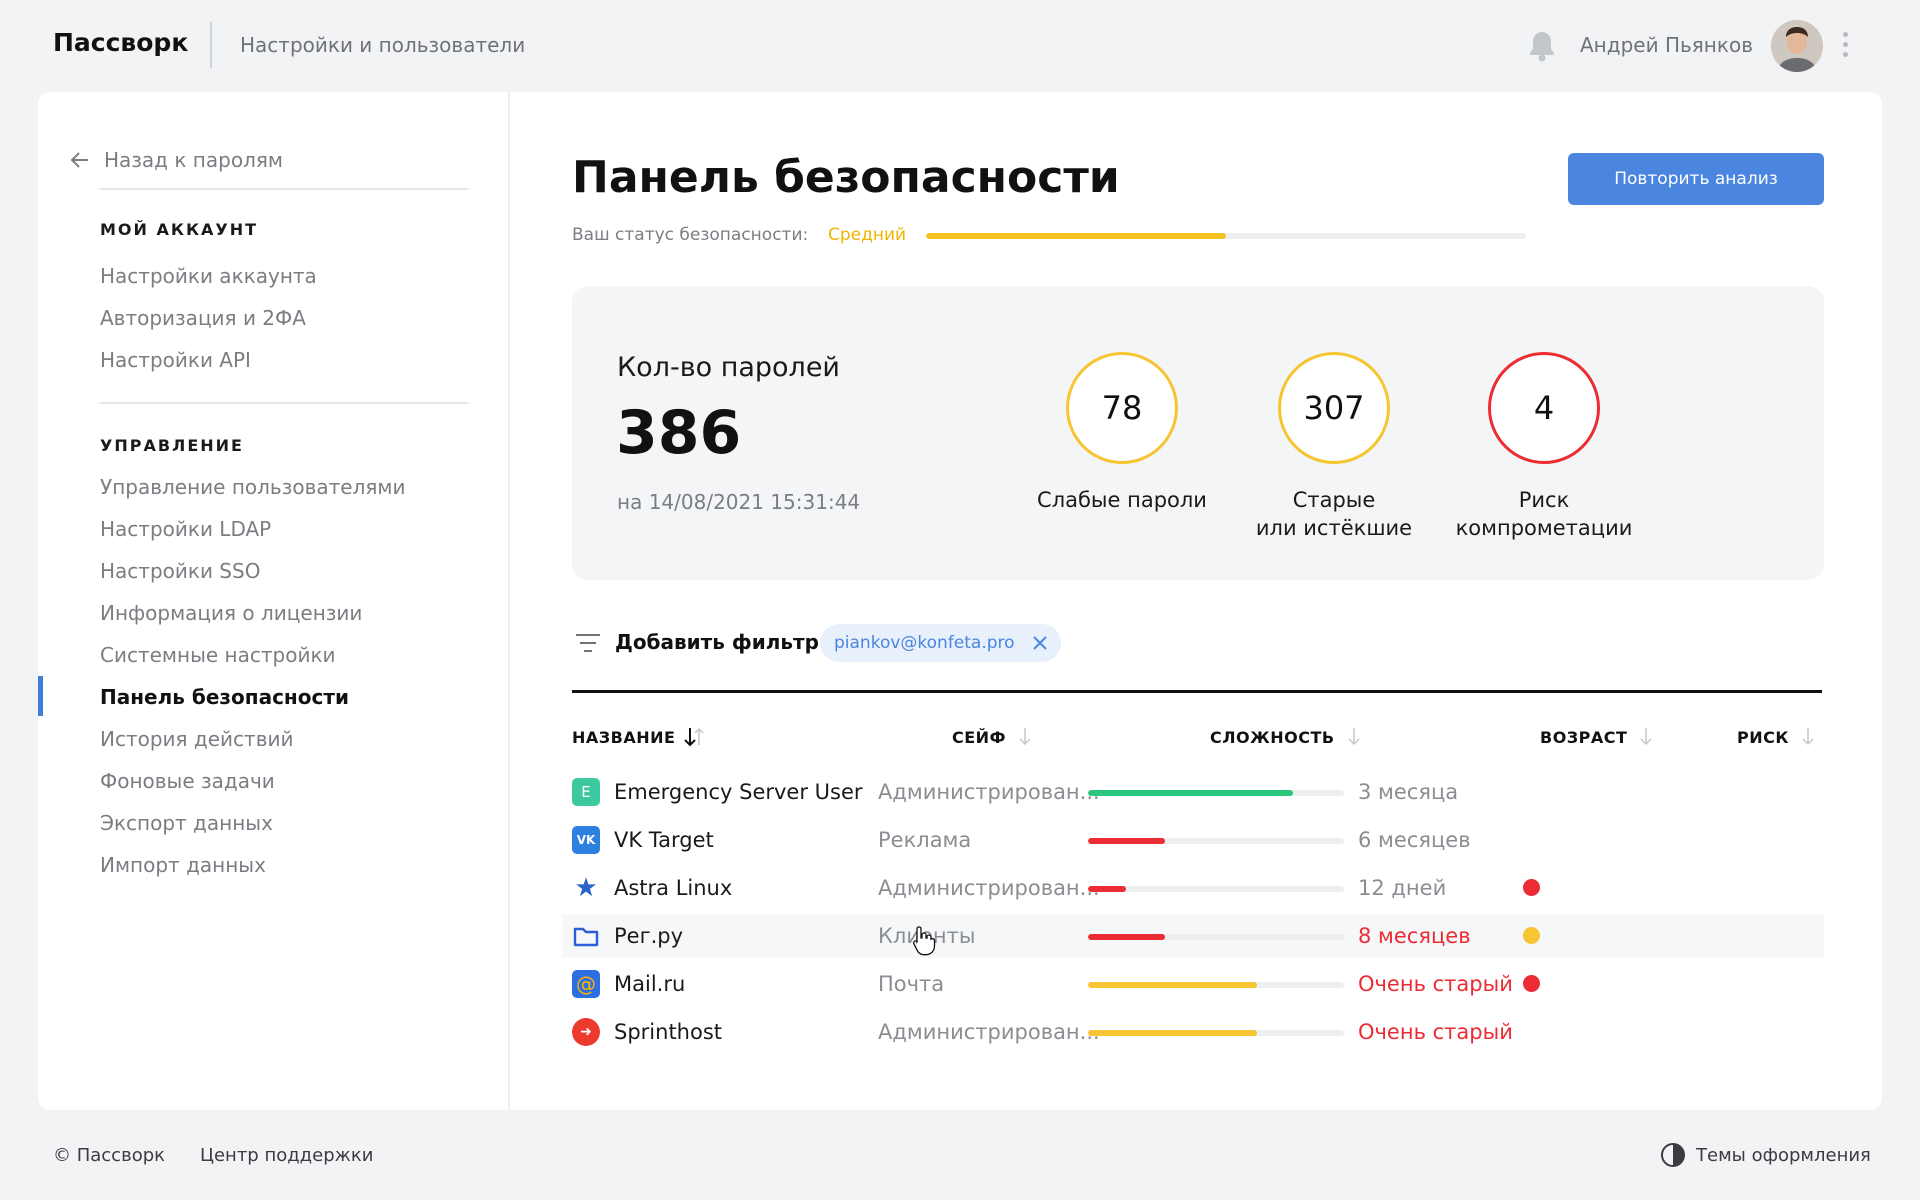  I want to click on sidebar-item-security: Панель безопасности, so click(224, 697).